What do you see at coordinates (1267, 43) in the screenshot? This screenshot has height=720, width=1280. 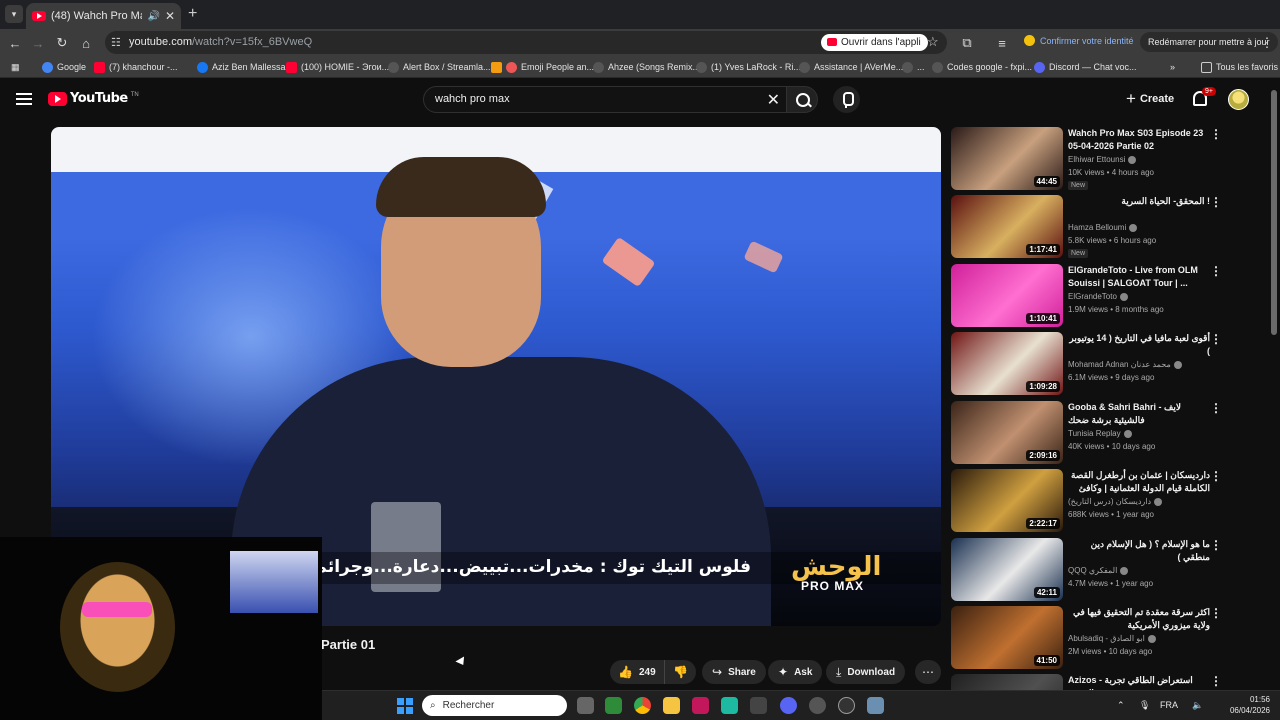 I see `browser-menu-icon: ⋮` at bounding box center [1267, 43].